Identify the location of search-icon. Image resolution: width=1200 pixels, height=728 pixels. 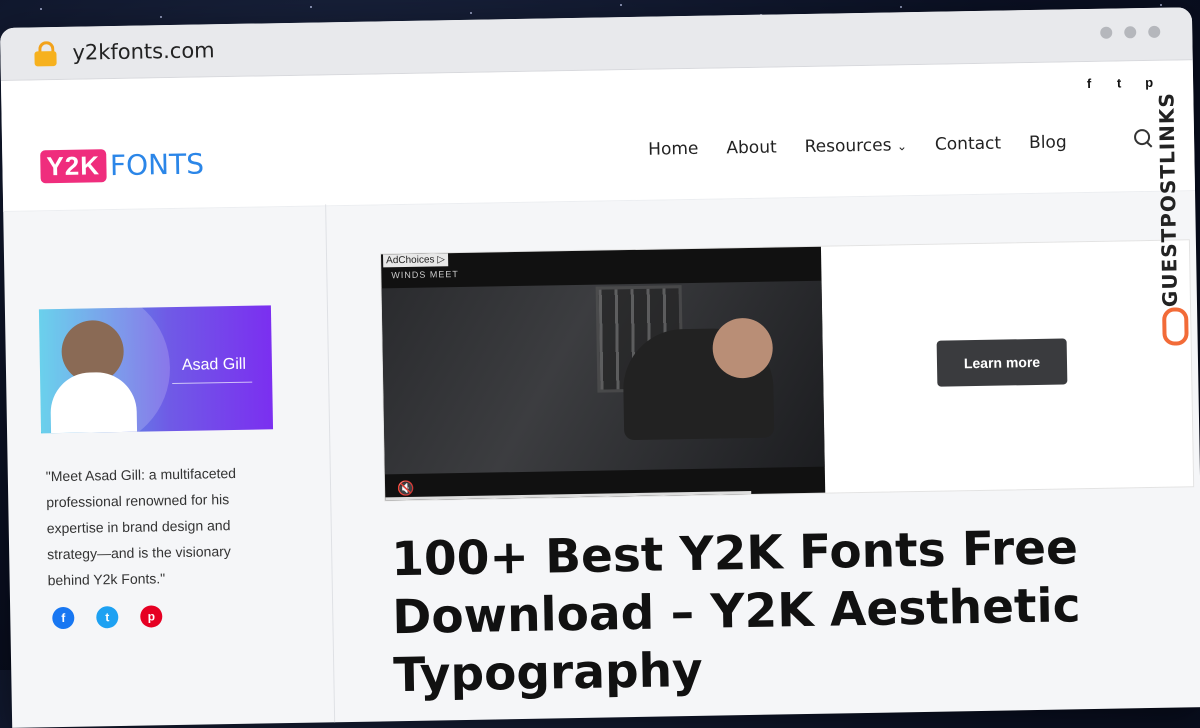
(1142, 137).